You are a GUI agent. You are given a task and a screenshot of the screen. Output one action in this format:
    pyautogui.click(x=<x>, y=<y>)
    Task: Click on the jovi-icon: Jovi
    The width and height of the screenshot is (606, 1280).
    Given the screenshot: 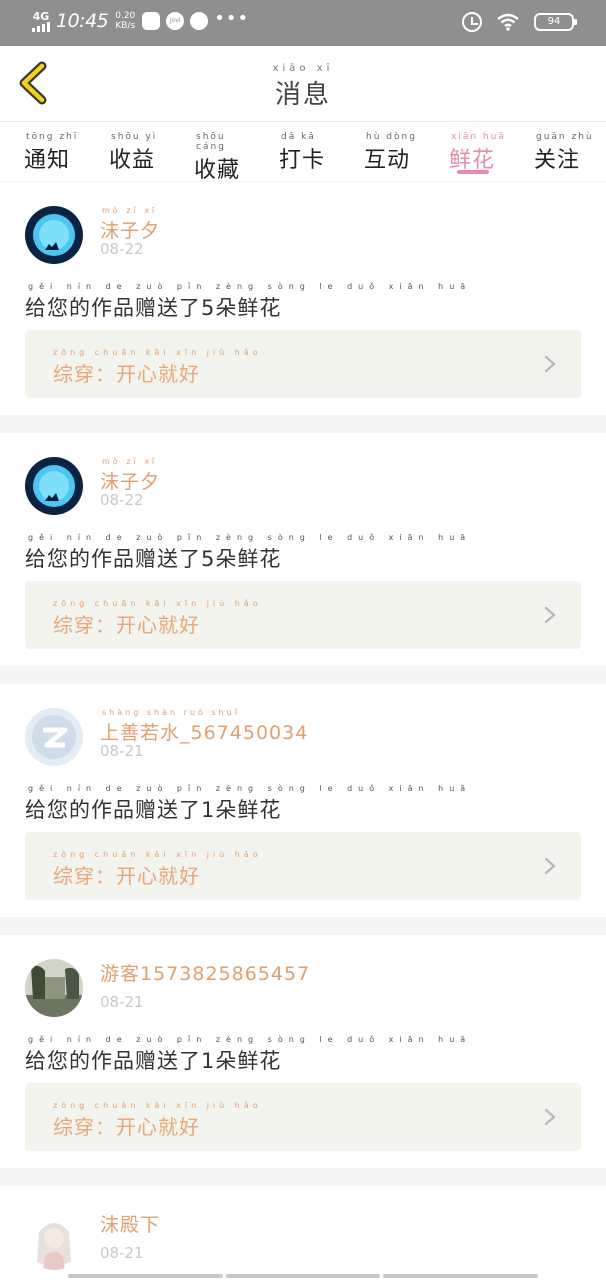 What is the action you would take?
    pyautogui.click(x=175, y=21)
    